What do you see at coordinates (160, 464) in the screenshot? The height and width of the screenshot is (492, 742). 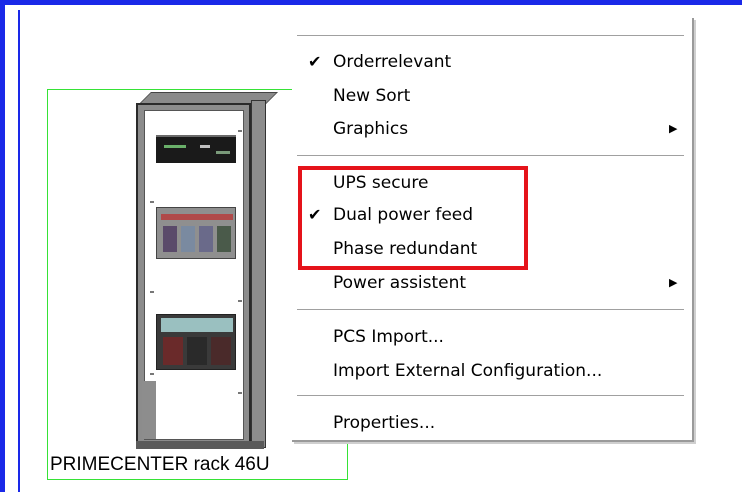 I see `rack-label: PRIMECENTER rack 46U` at bounding box center [160, 464].